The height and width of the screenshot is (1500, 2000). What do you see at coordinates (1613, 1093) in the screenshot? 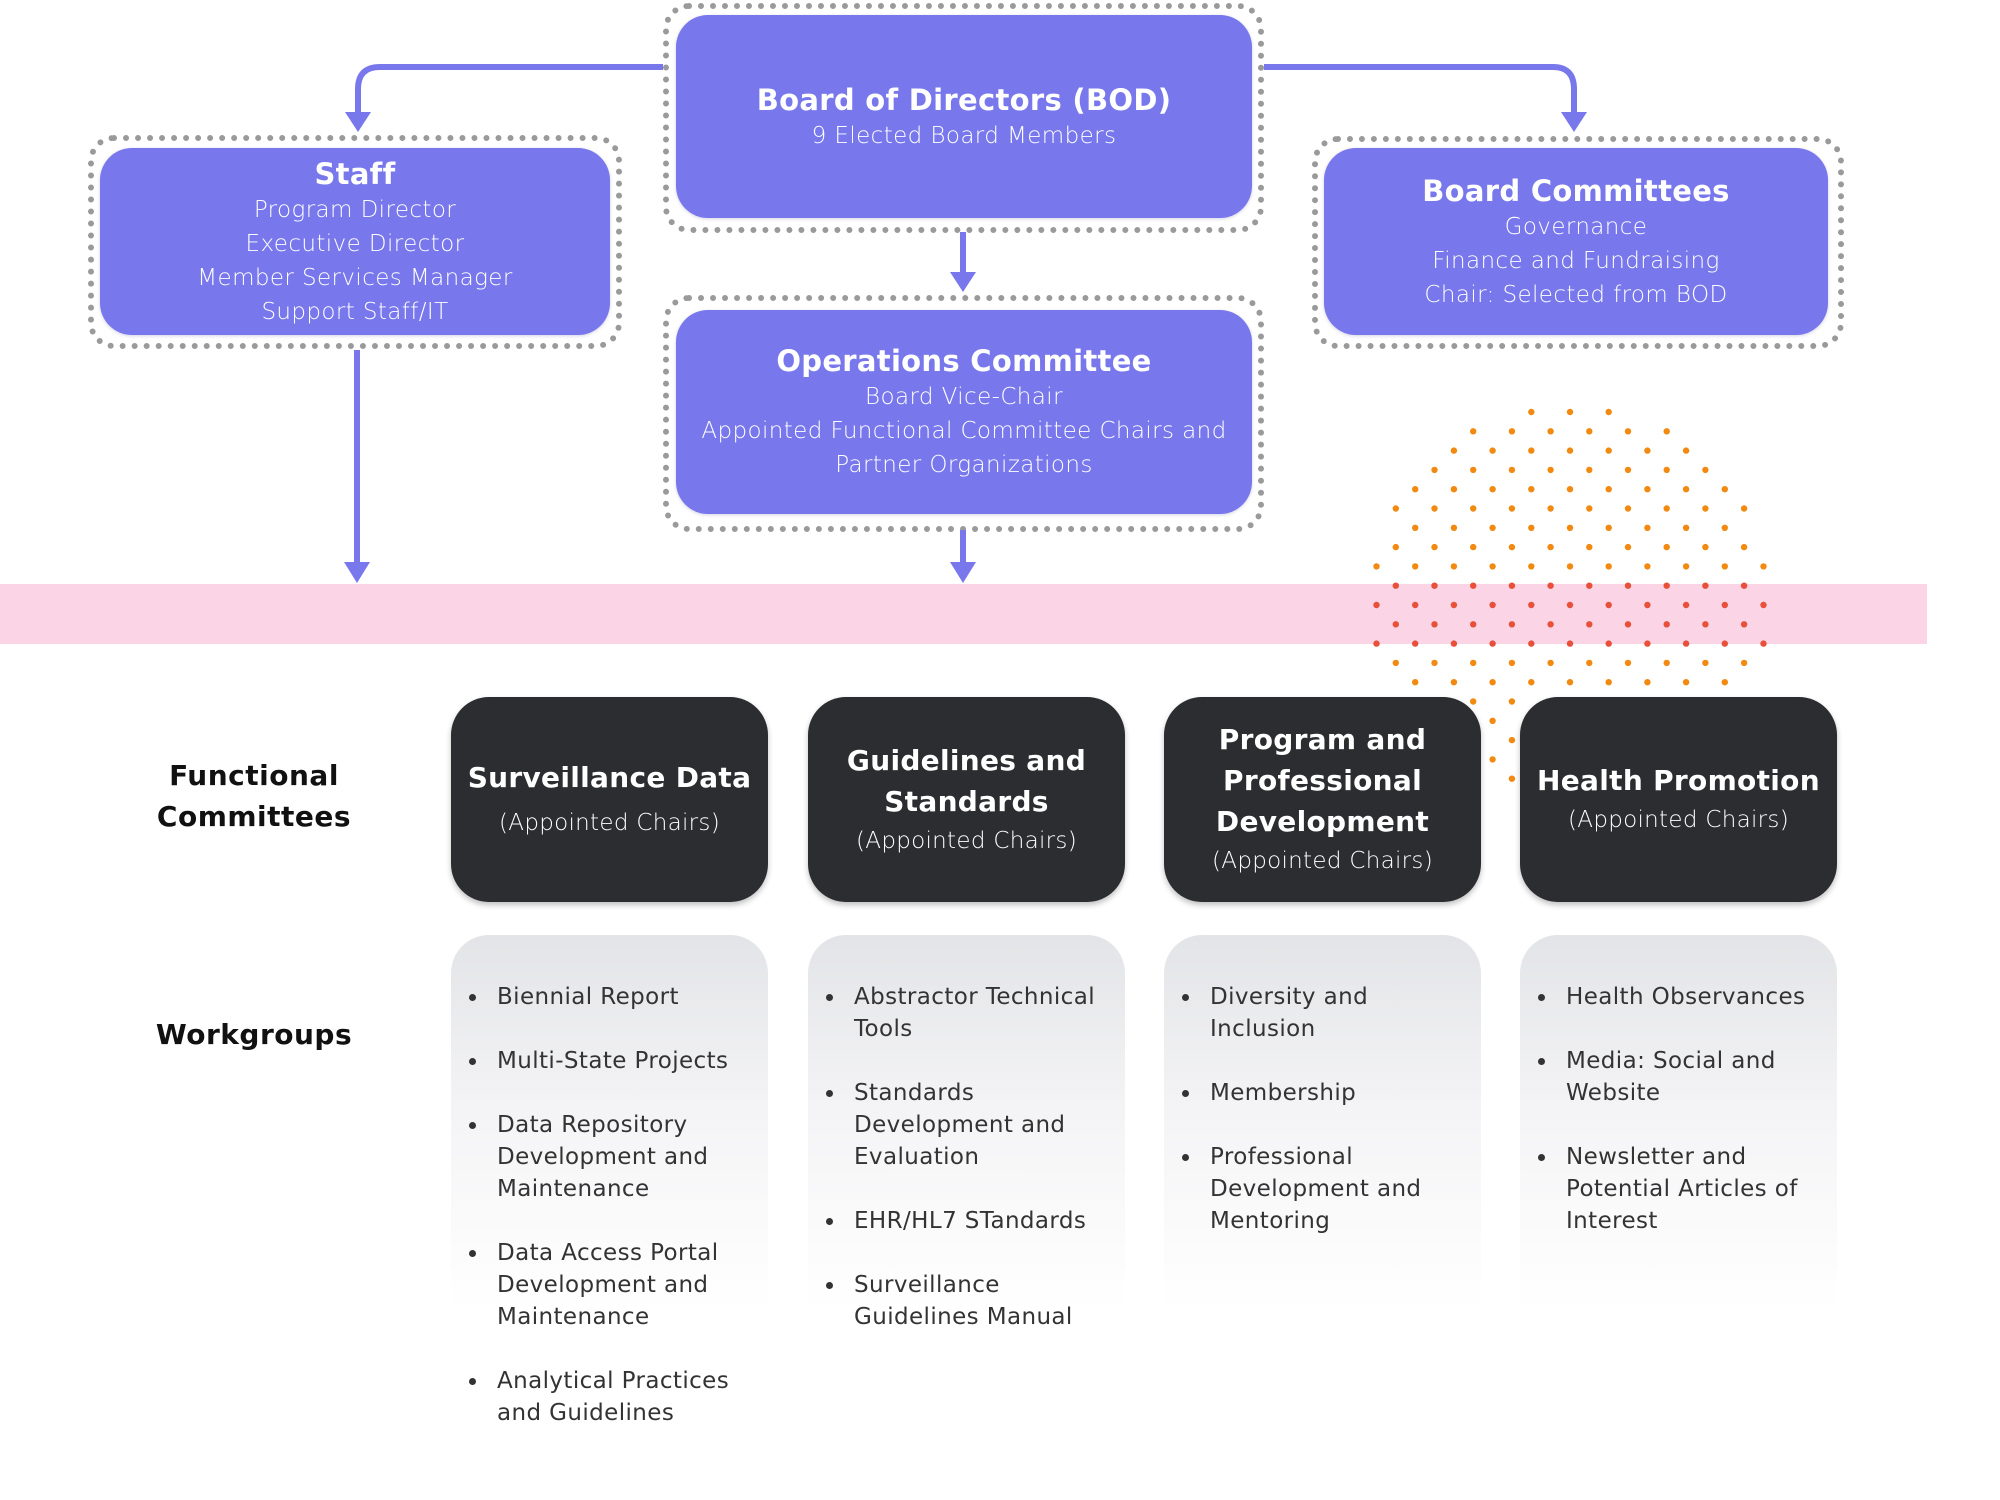
I see `workgroup-item-line: Website` at bounding box center [1613, 1093].